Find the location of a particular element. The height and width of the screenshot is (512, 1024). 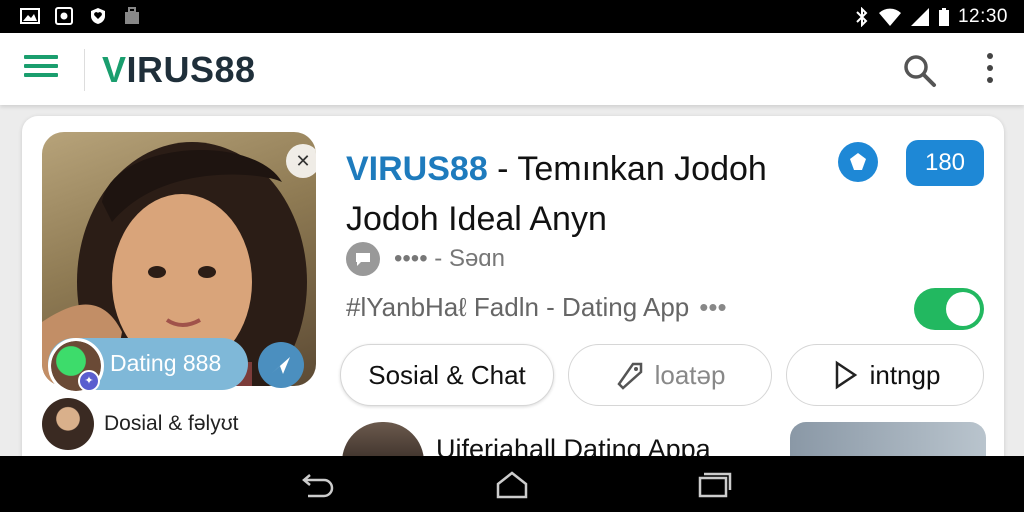

toggle-knob is located at coordinates (963, 309).